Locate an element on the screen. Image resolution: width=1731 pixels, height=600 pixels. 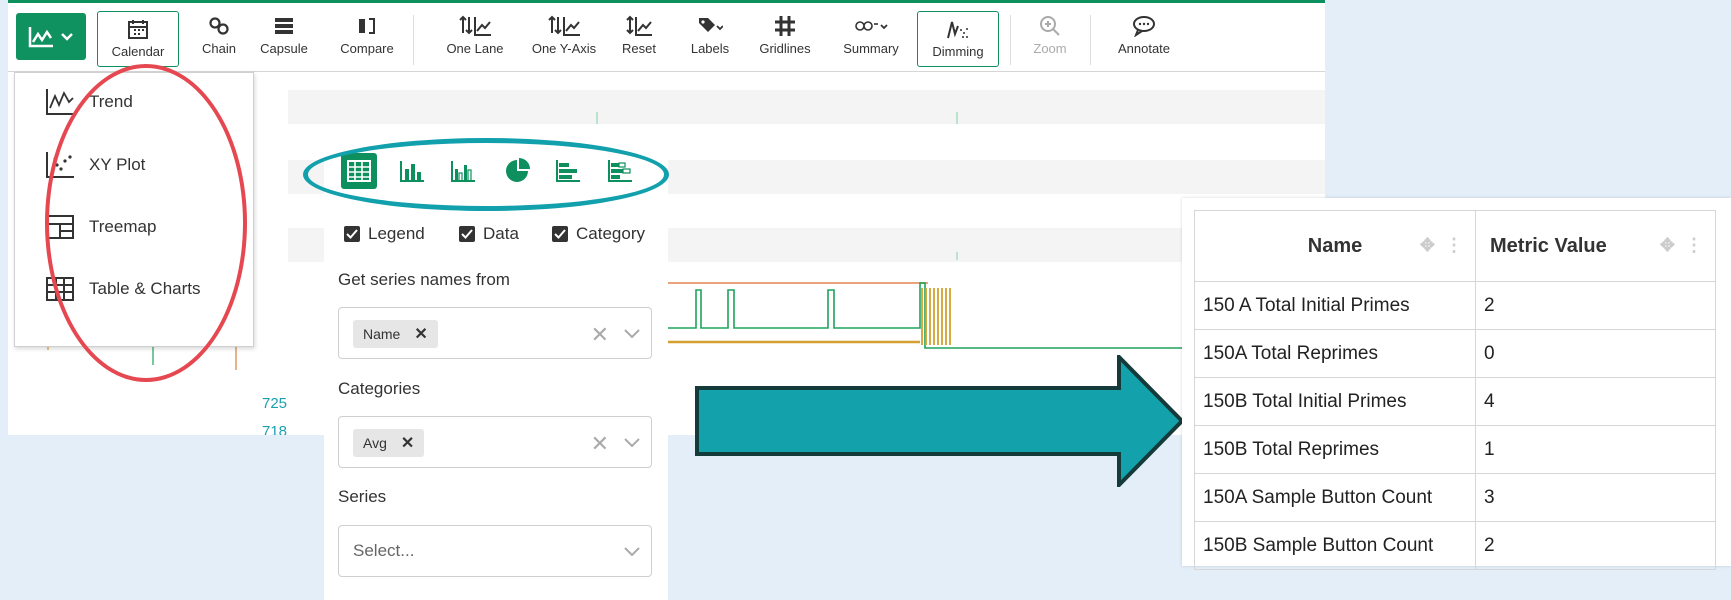
column-header-label: Name is located at coordinates (1335, 245).